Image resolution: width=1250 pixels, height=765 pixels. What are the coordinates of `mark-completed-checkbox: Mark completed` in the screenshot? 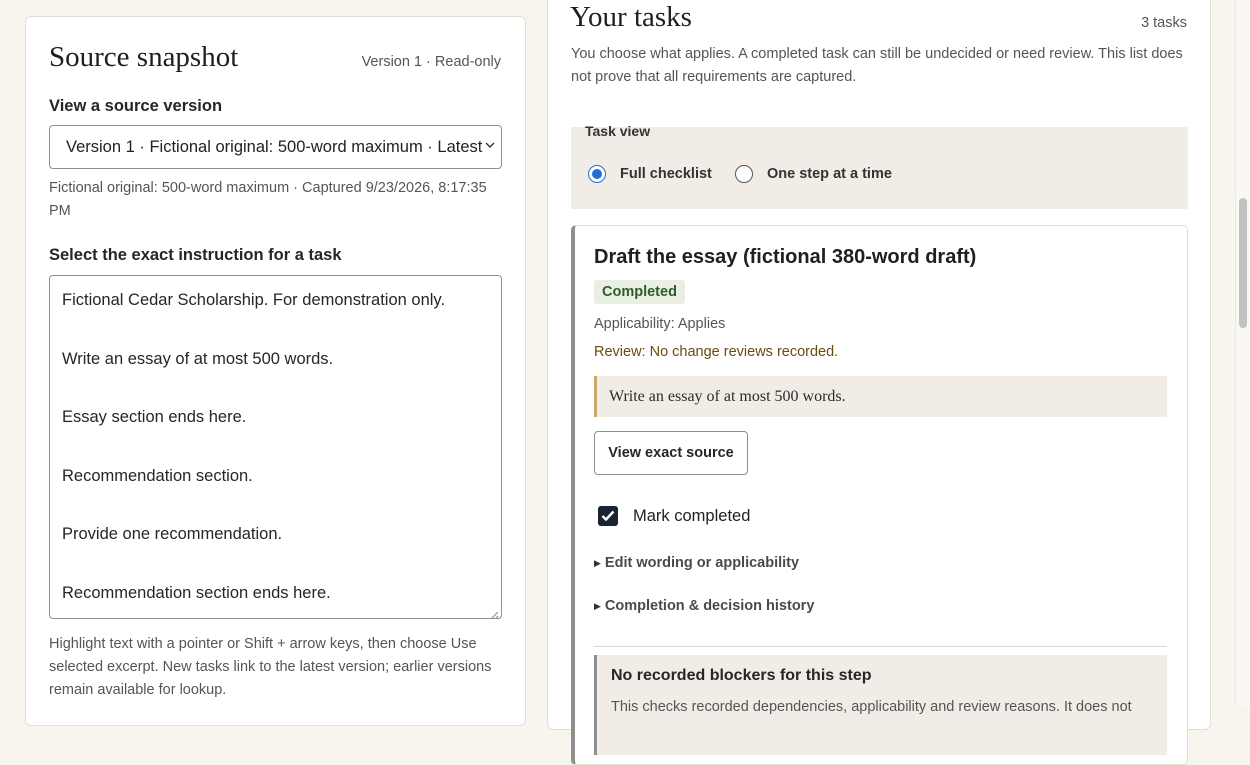 It's located at (674, 516).